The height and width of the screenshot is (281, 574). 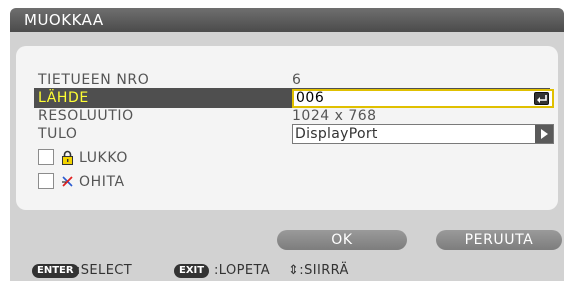 What do you see at coordinates (318, 270) in the screenshot?
I see `move-hint: ⇕:SIIRRÄ` at bounding box center [318, 270].